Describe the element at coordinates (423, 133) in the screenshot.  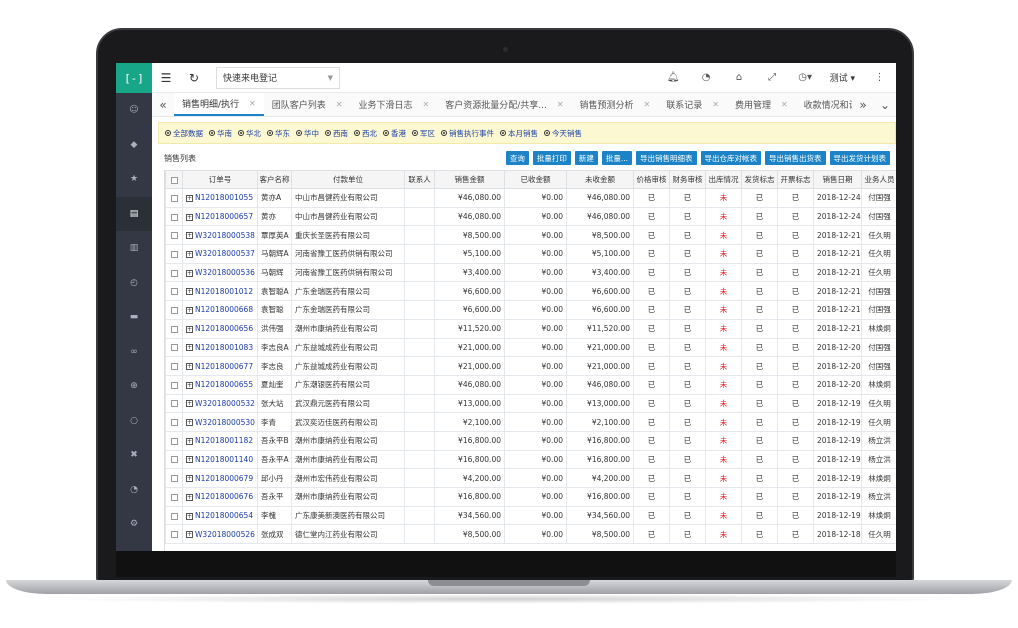
I see `filter-option: 军区` at that location.